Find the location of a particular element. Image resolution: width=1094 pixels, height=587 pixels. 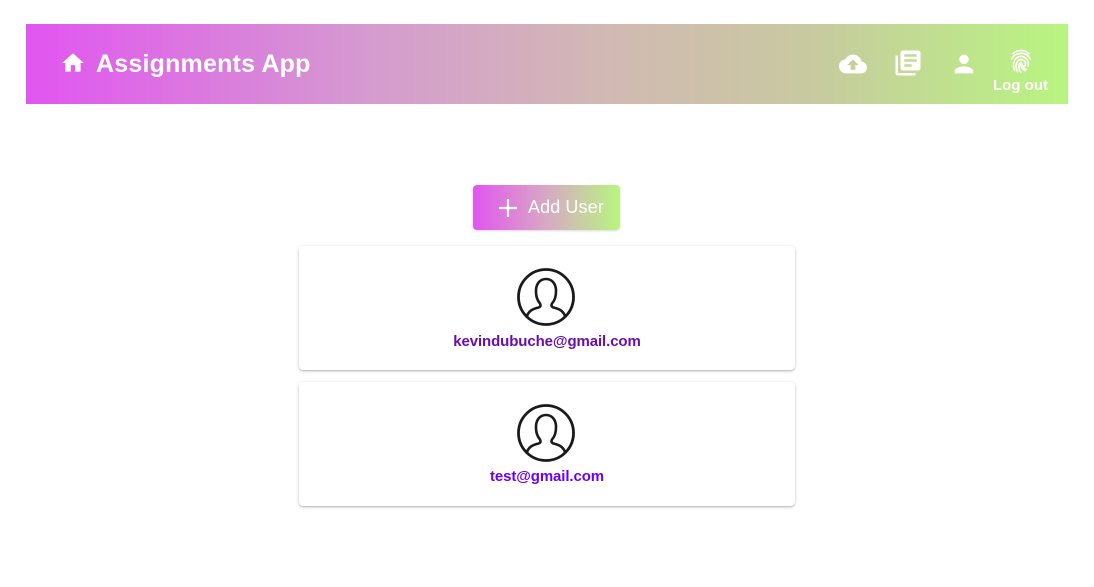

upload-button is located at coordinates (853, 64).